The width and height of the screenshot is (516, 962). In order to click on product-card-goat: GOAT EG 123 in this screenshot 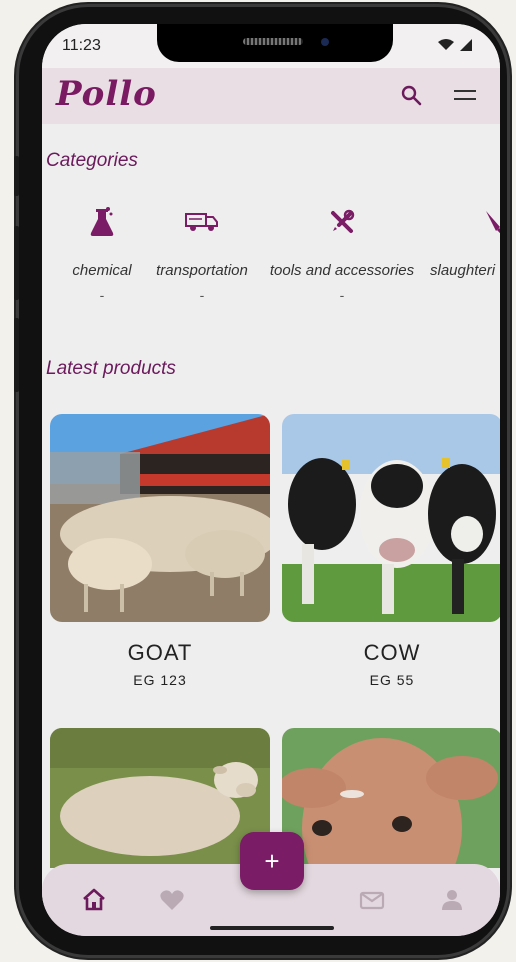, I will do `click(160, 551)`.